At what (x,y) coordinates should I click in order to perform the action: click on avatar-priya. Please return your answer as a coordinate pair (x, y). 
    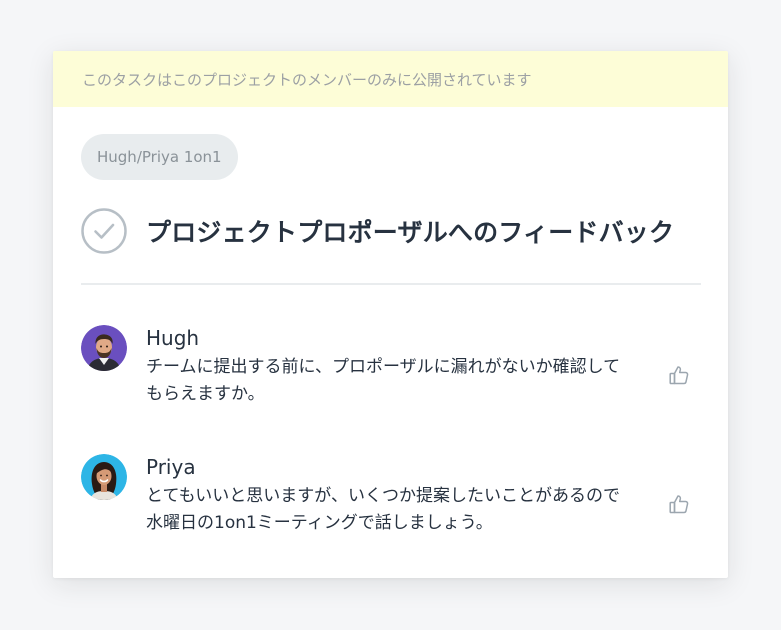
    Looking at the image, I should click on (104, 477).